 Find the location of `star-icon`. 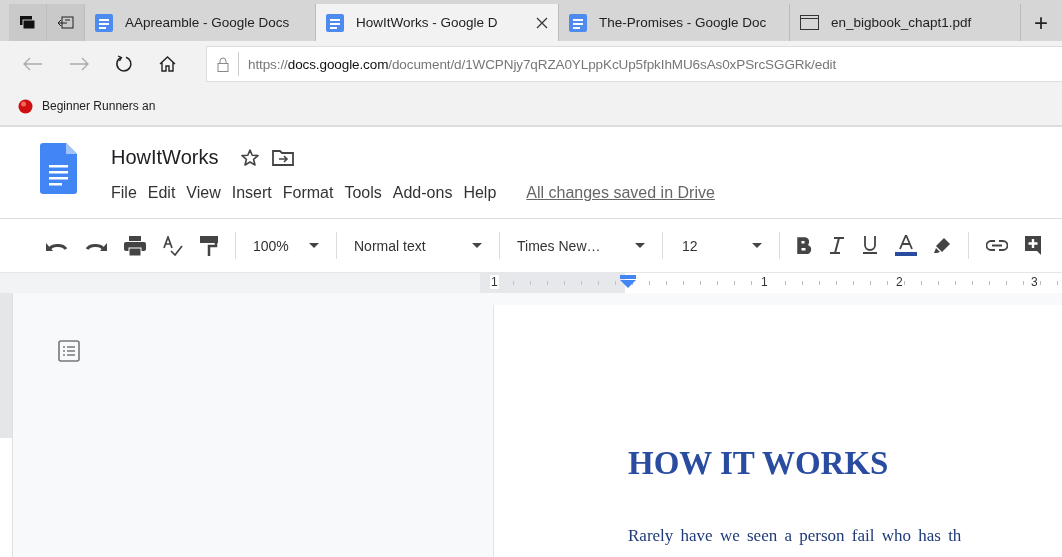

star-icon is located at coordinates (250, 157).